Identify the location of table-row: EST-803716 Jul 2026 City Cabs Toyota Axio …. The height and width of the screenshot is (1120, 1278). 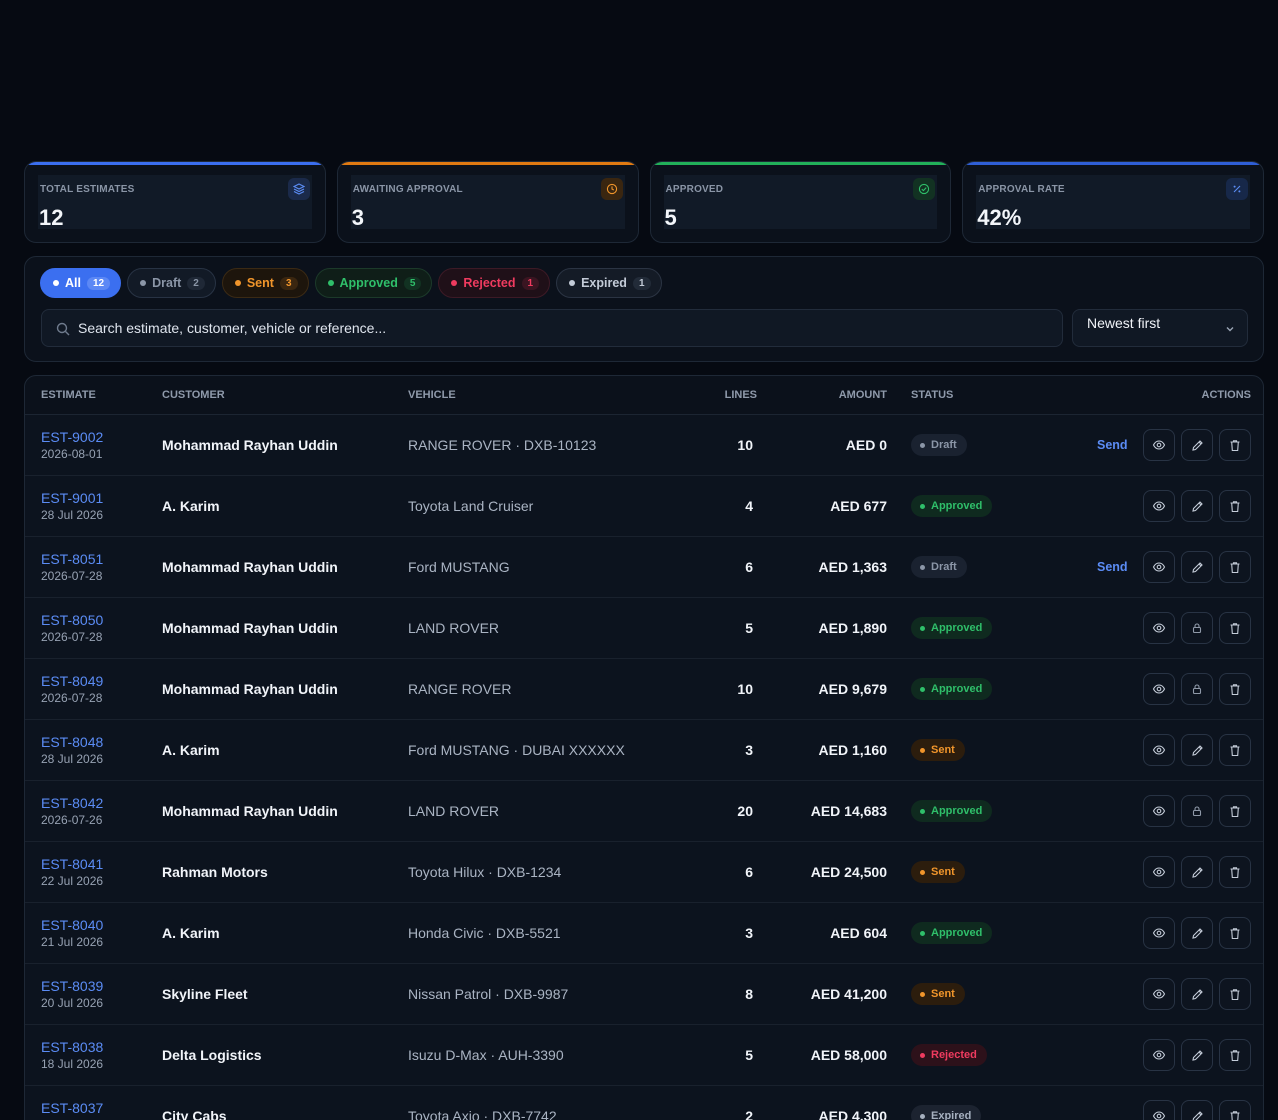
(644, 1103).